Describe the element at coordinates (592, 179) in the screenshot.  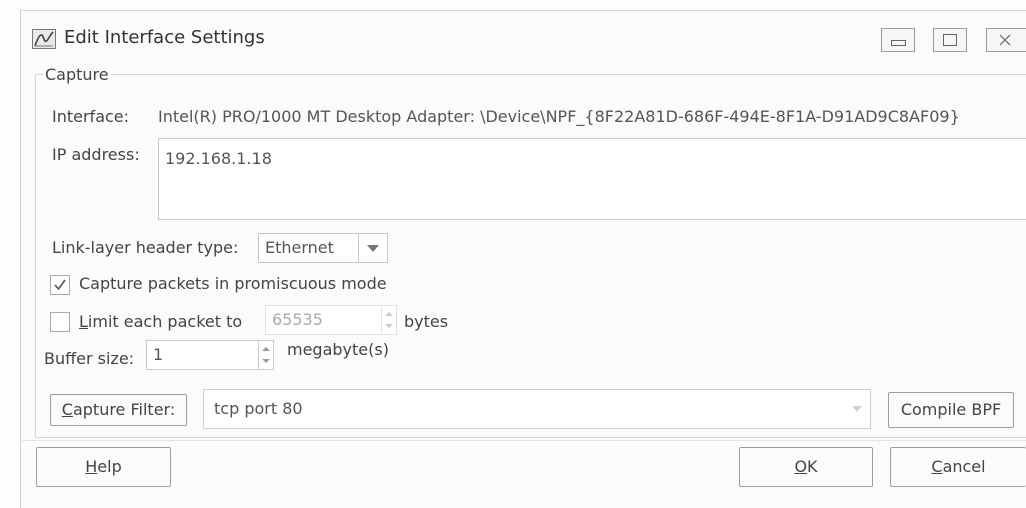
I see `ip-address-field: 192.168.1.18` at that location.